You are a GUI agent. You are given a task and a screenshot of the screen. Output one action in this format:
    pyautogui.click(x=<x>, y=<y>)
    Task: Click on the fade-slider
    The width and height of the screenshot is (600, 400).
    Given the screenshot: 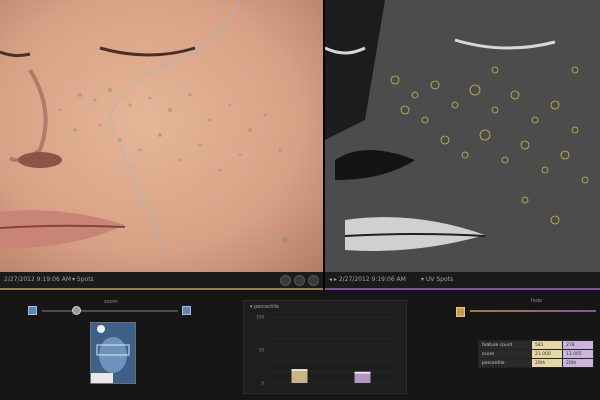 What is the action you would take?
    pyautogui.click(x=533, y=311)
    